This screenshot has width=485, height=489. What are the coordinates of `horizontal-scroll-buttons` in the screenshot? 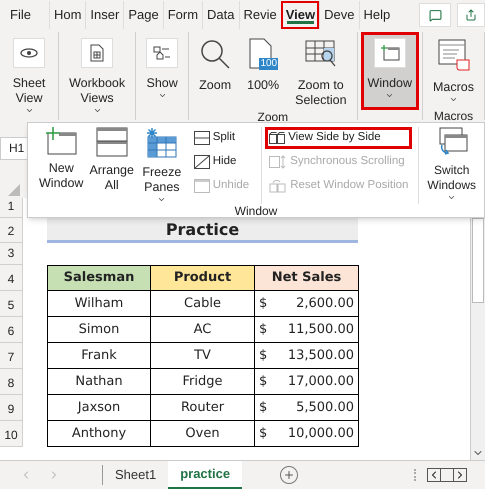 It's located at (447, 475).